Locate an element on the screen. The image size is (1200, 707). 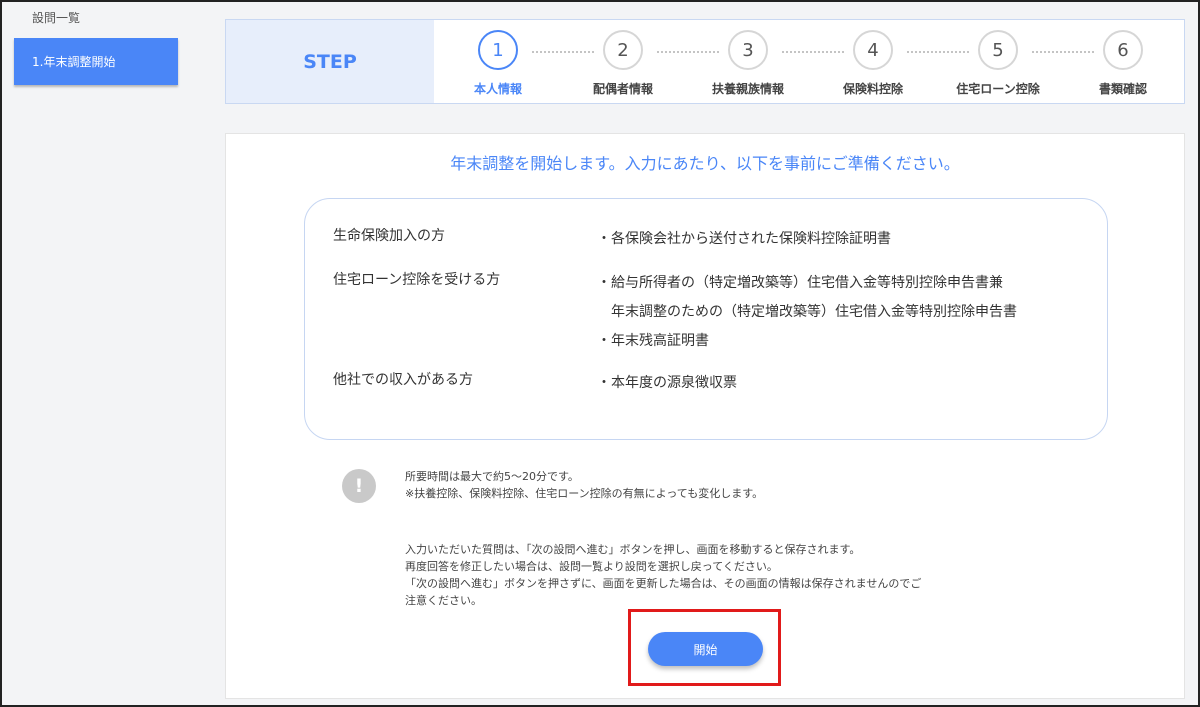
prep-doc: ・各保険会社から送付された保険料控除証明書 is located at coordinates (744, 239).